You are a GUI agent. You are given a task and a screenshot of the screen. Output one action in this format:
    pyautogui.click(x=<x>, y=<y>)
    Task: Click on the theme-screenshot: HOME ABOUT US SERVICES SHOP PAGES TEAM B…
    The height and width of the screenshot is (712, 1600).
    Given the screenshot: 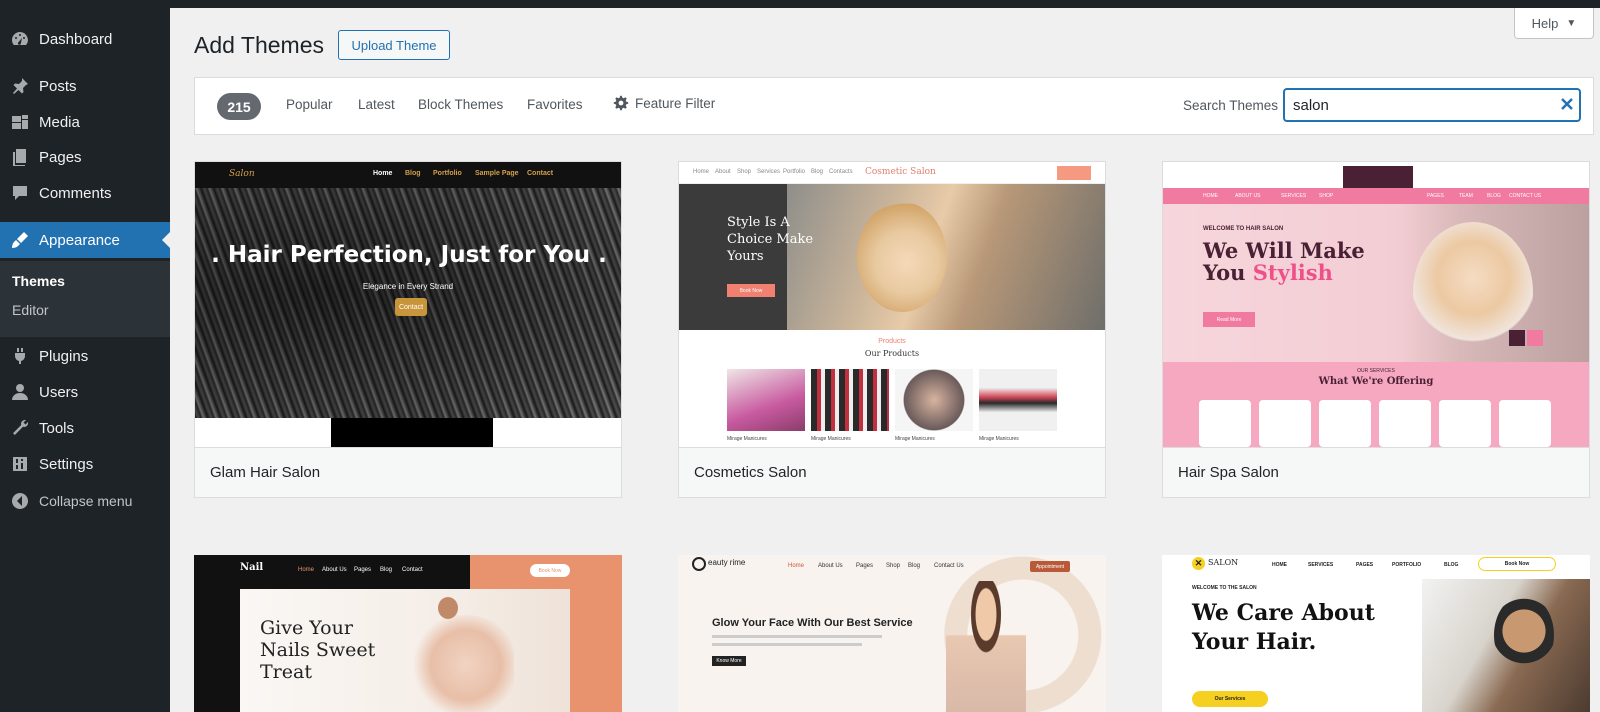 What is the action you would take?
    pyautogui.click(x=1376, y=304)
    